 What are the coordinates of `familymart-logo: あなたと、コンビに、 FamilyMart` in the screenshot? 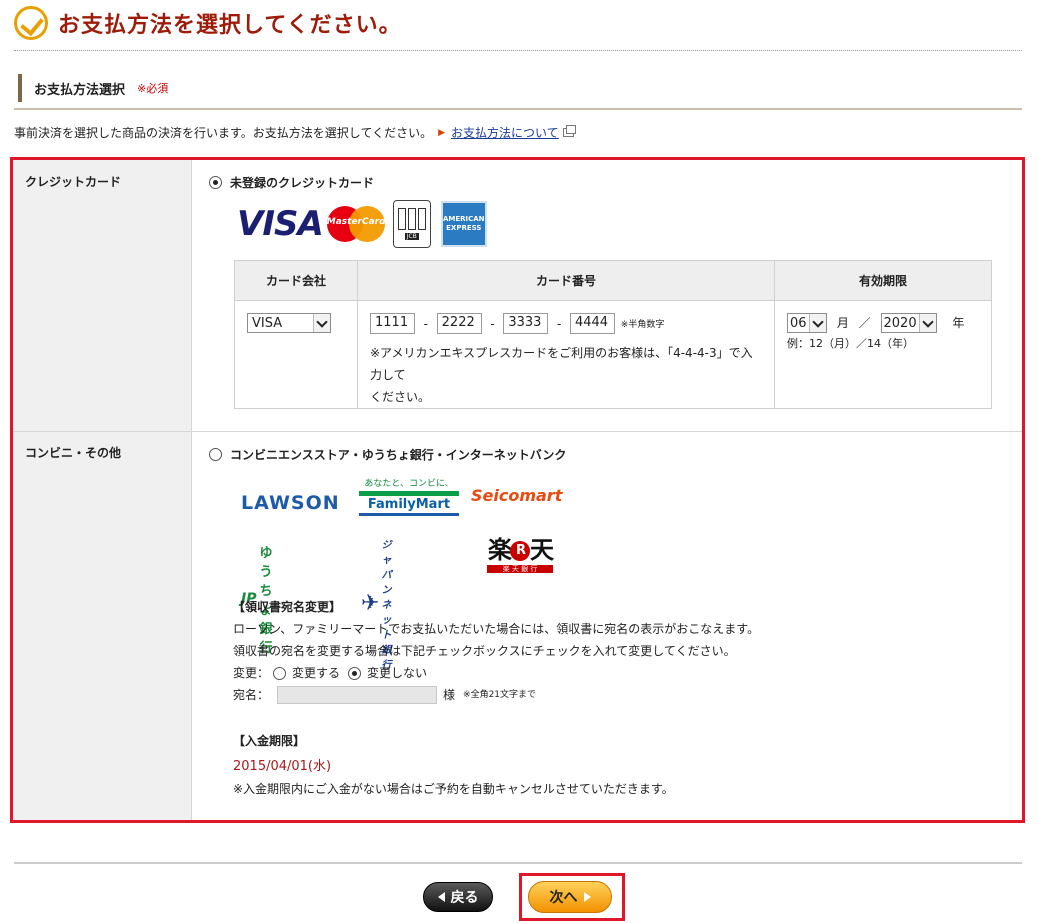 It's located at (409, 496).